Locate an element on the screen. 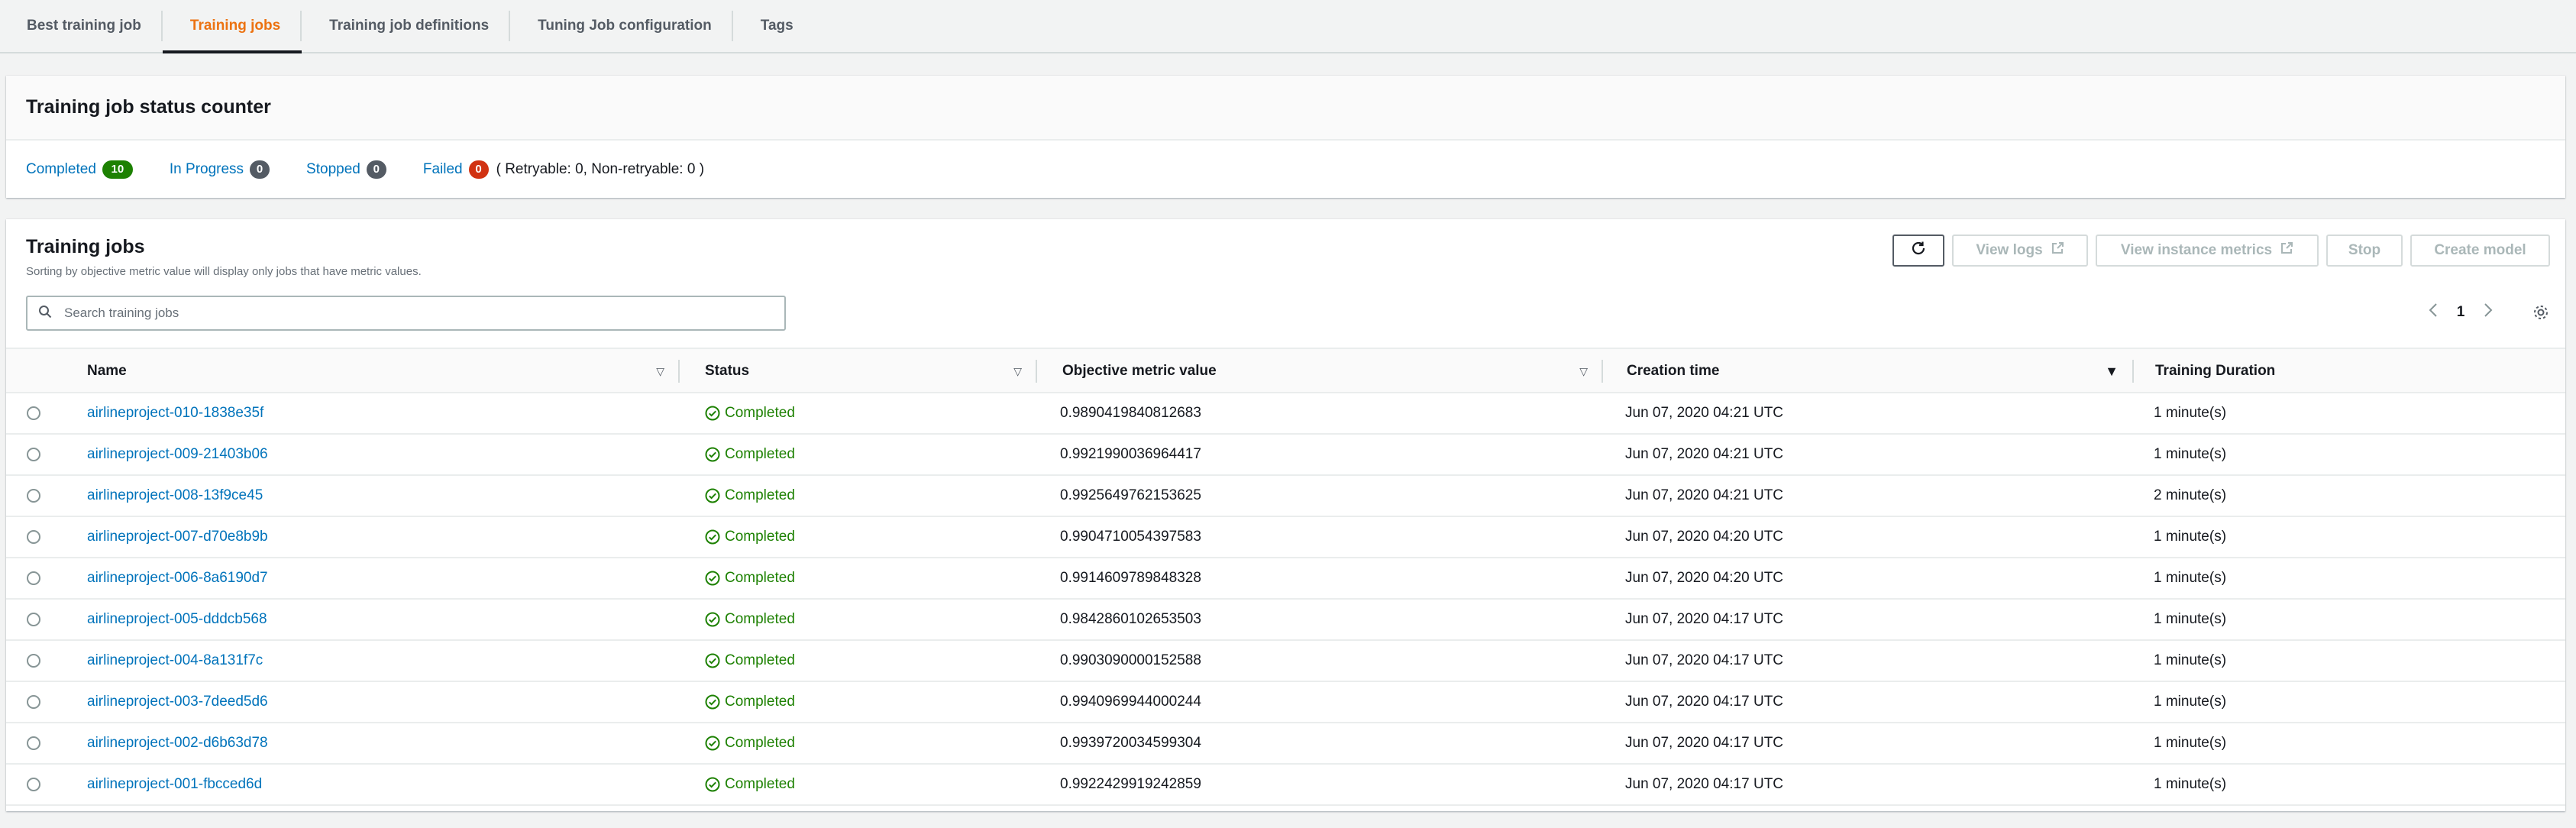 This screenshot has height=828, width=2576. job-name-cell: airlineproject-005-dddcb568 is located at coordinates (177, 619).